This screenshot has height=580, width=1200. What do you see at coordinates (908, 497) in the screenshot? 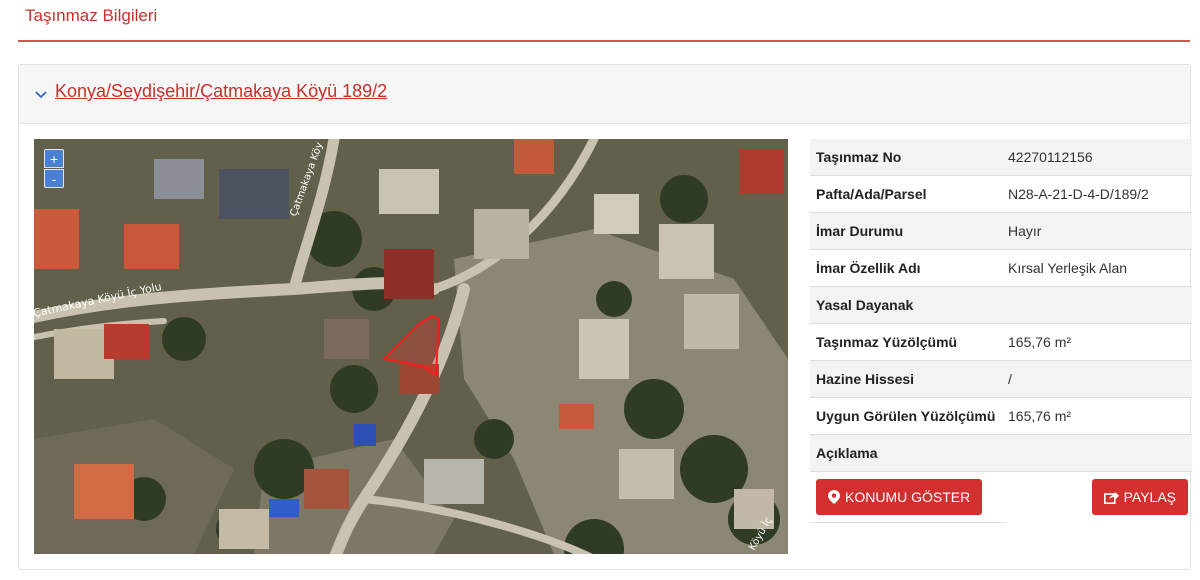
I see `show-location-label: KONUMU GÖSTER` at bounding box center [908, 497].